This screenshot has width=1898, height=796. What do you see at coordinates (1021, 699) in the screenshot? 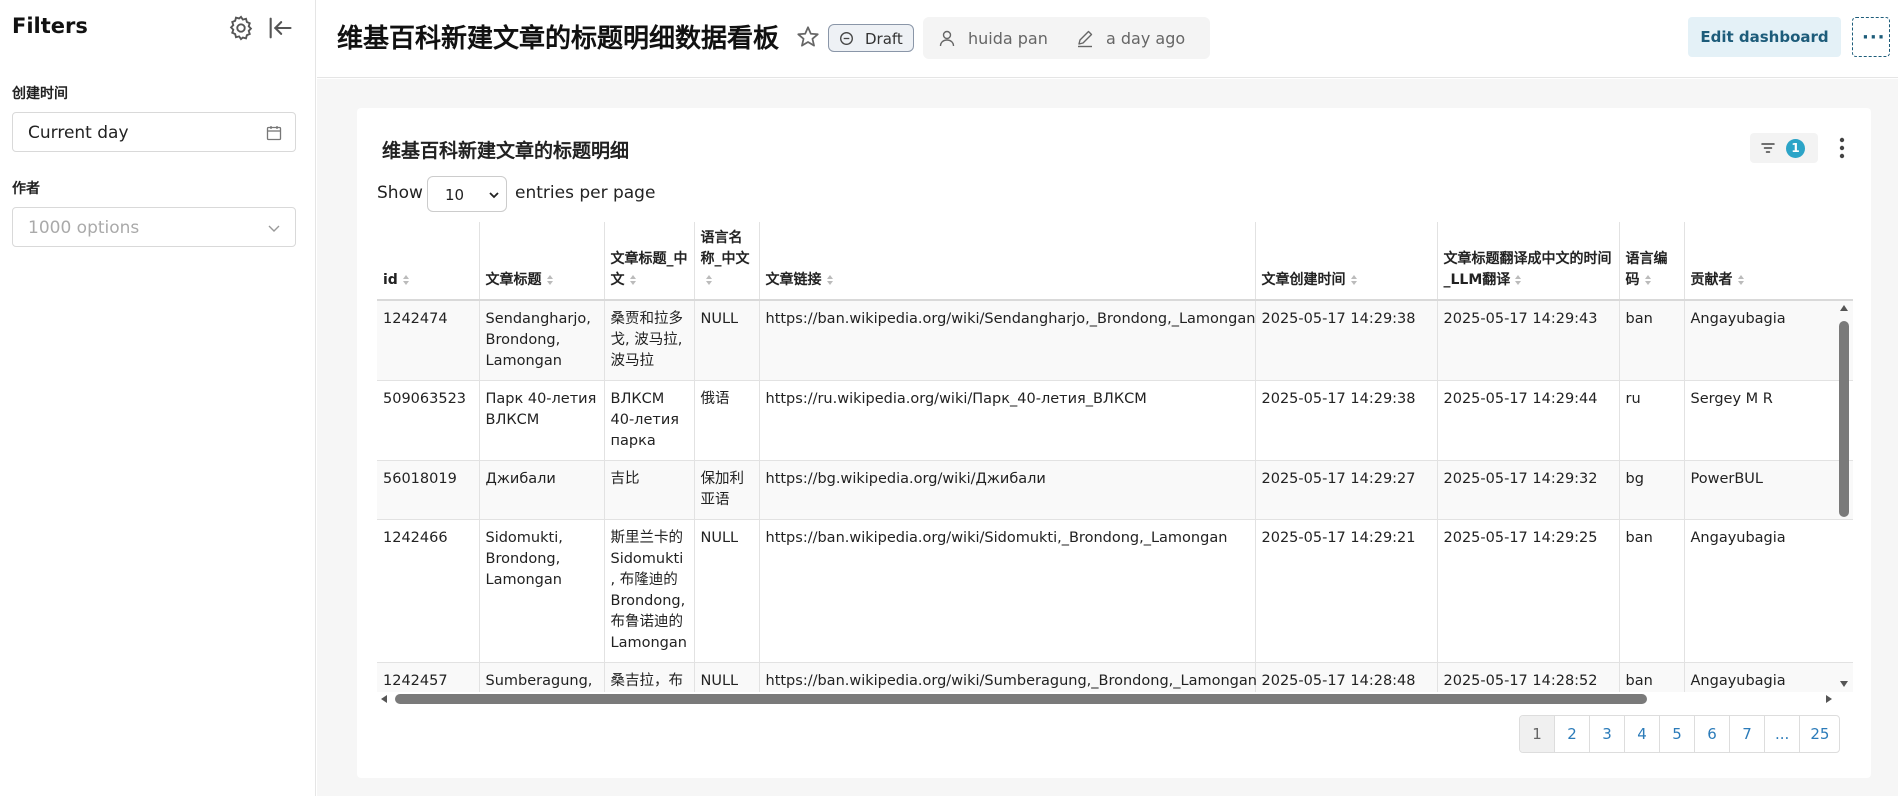
I see `horizontal-scrollbar-thumb` at bounding box center [1021, 699].